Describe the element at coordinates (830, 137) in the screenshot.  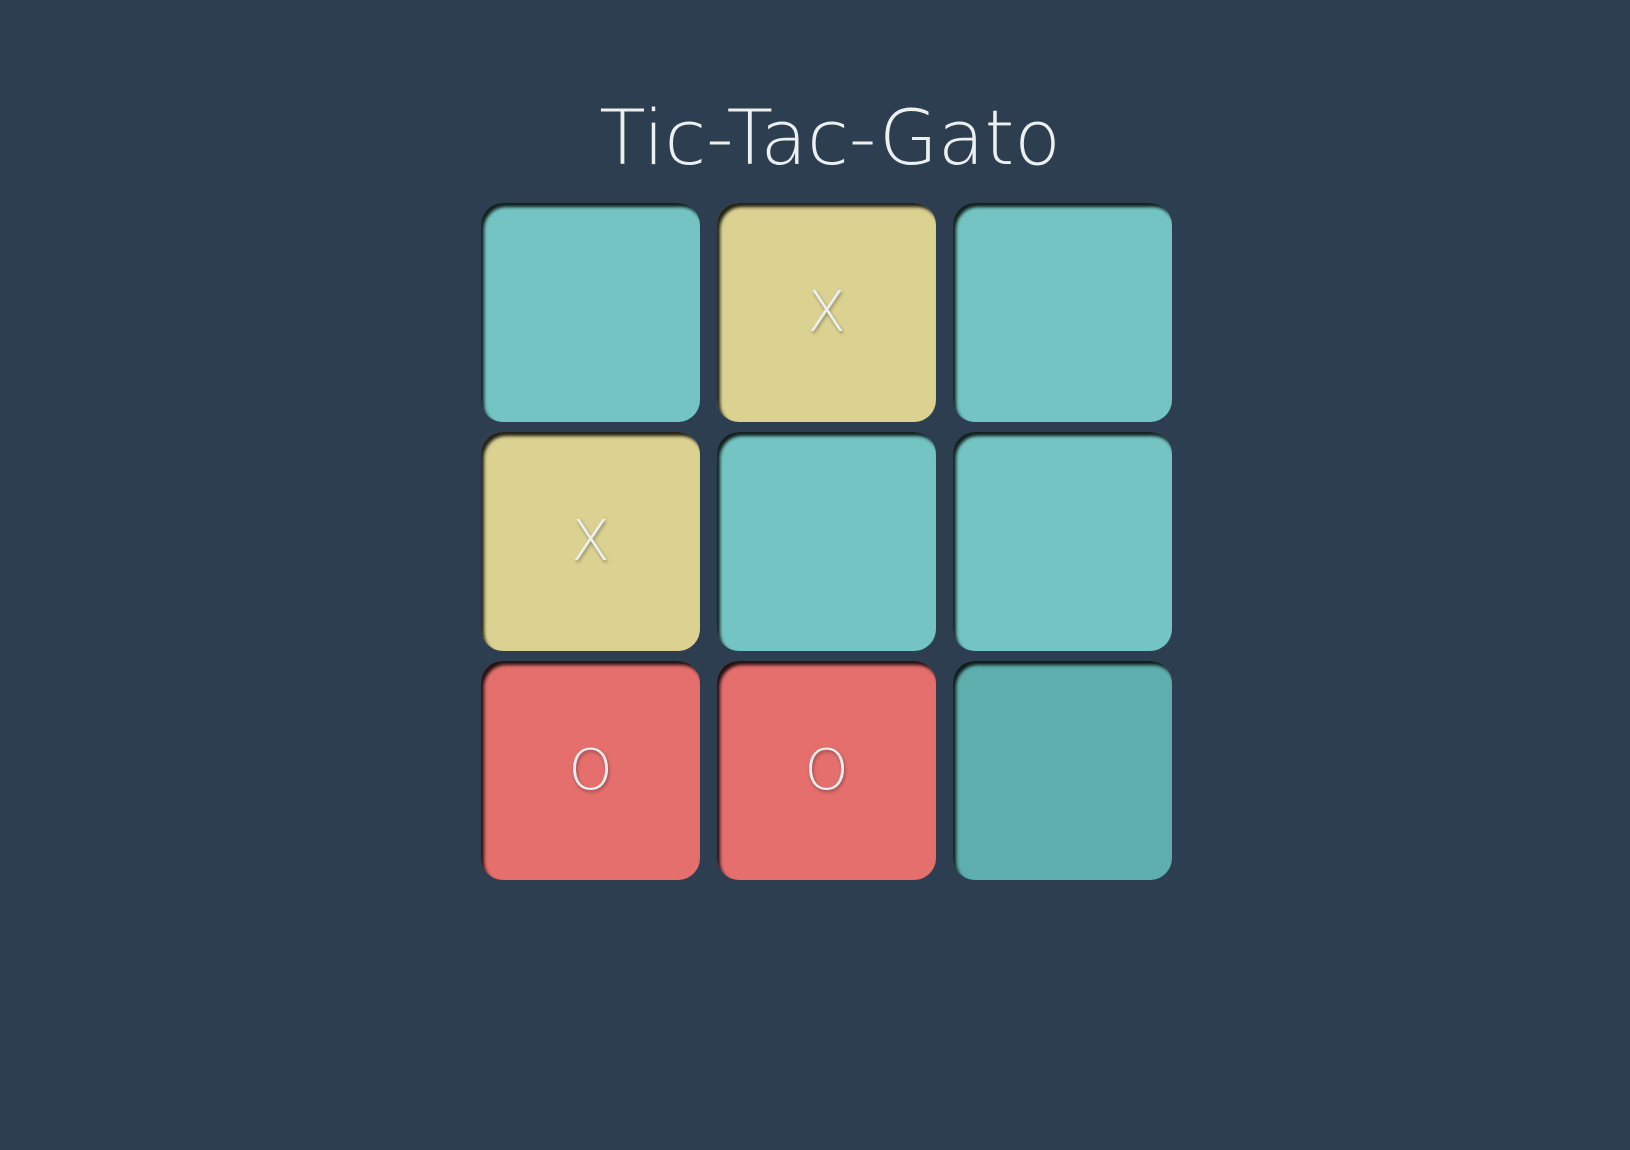
I see `game-title: Tic-Tac-Gato` at that location.